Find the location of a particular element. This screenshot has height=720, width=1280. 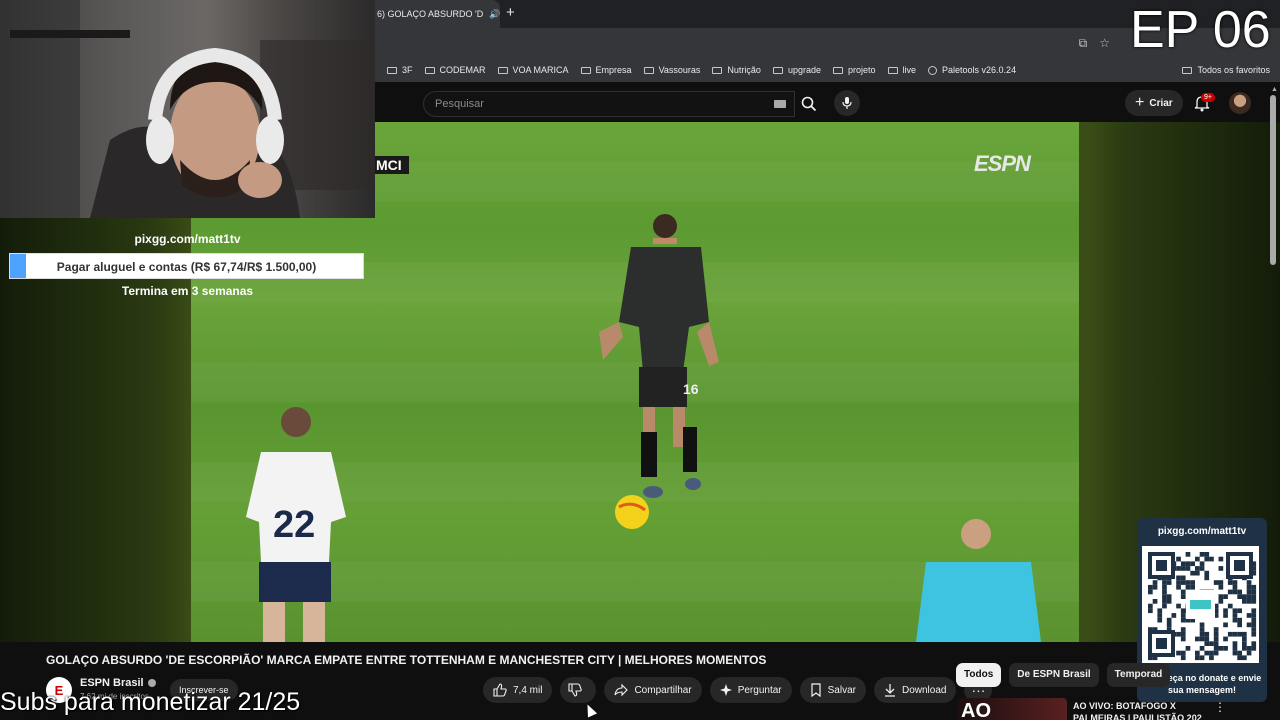

like-button: 7,4 mil is located at coordinates (518, 690).